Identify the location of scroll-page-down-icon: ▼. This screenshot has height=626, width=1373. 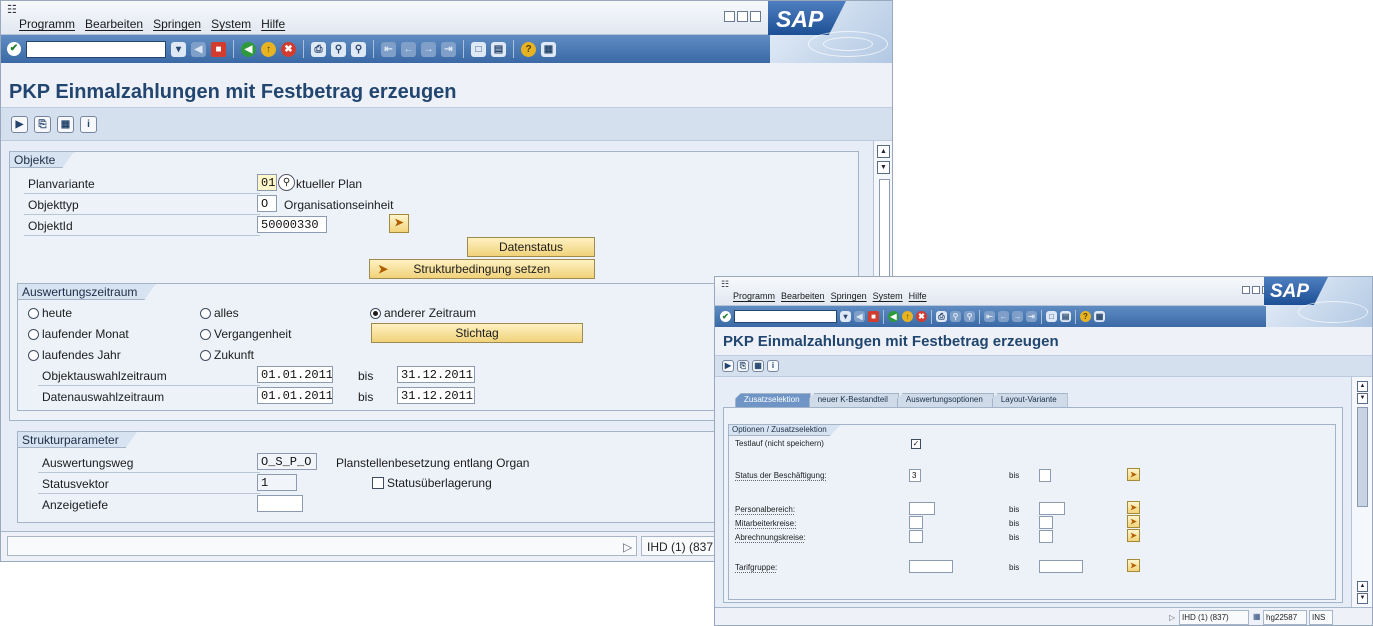
(1362, 598).